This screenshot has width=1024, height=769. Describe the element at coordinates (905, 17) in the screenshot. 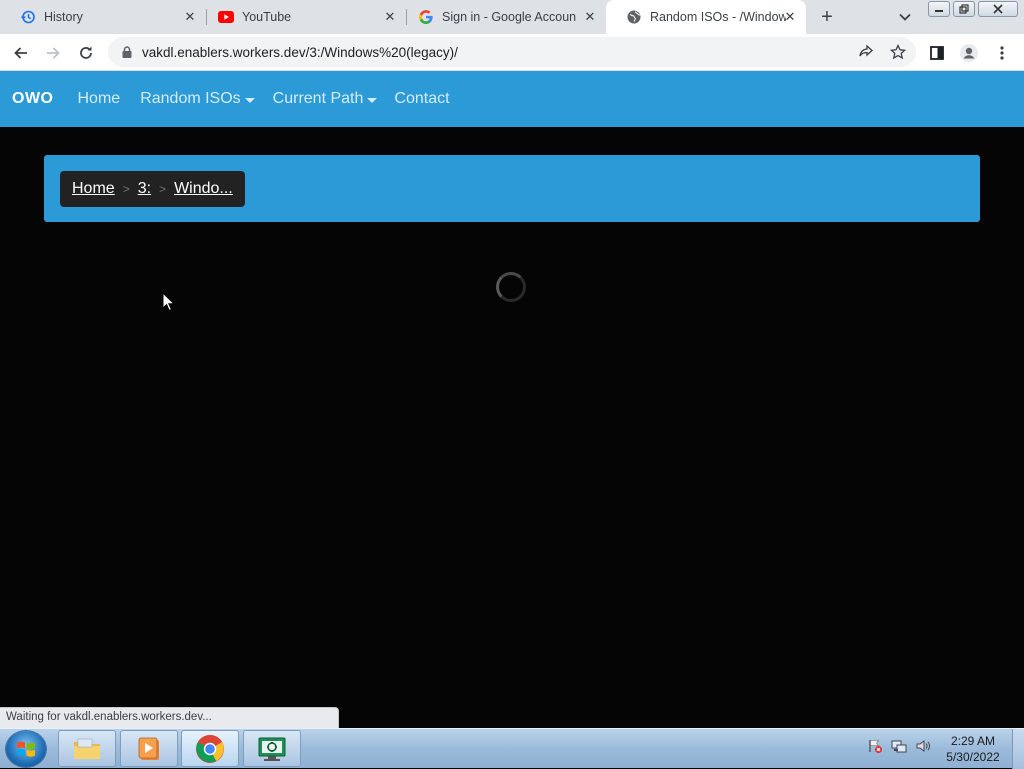

I see `chevron-down-icon` at that location.